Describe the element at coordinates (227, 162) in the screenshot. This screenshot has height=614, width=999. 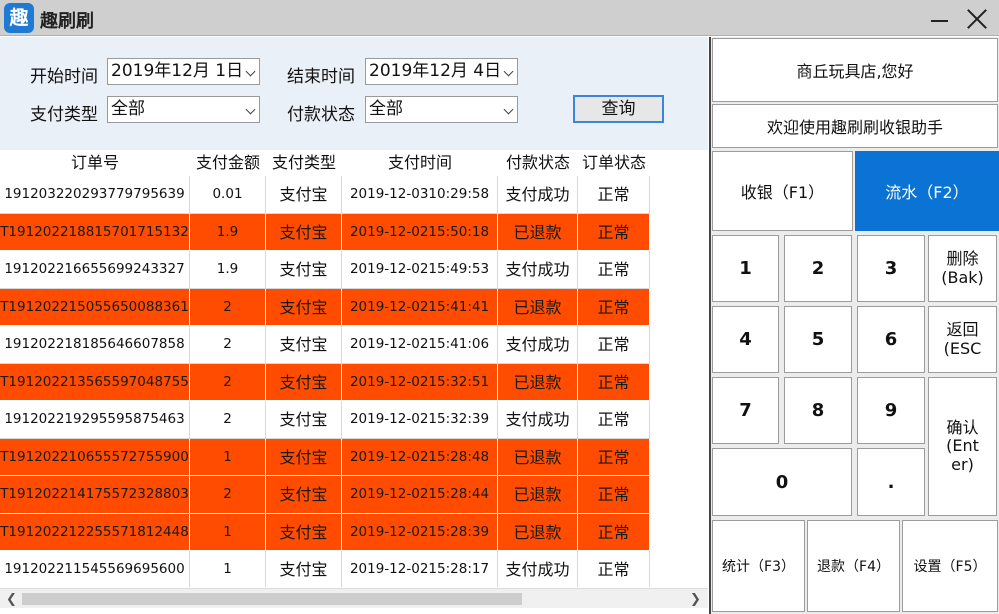
I see `column-header-amount: 支付金额` at that location.